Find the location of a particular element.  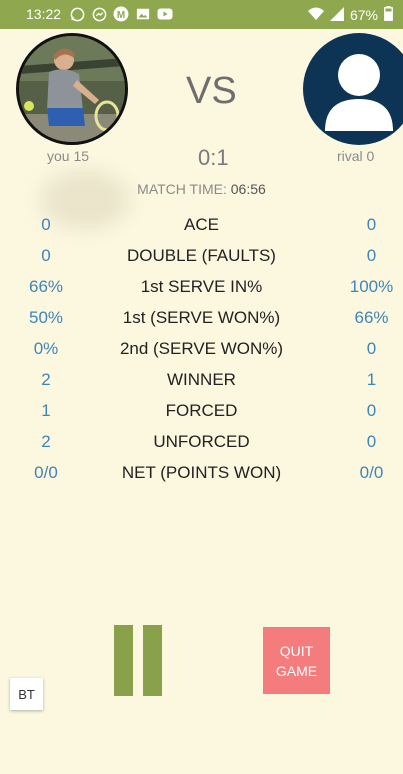

stat-row-first-serve-won: 50% 1st (SERVE WON%) 66% is located at coordinates (201, 322).